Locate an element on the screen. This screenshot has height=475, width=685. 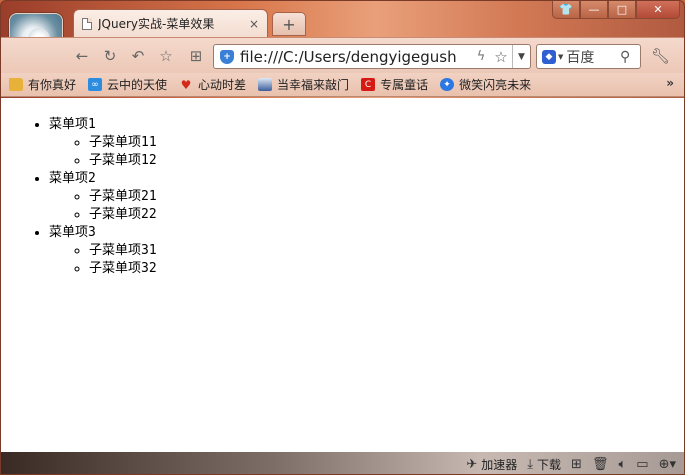
close-window-button: ✕ is located at coordinates (658, 10).